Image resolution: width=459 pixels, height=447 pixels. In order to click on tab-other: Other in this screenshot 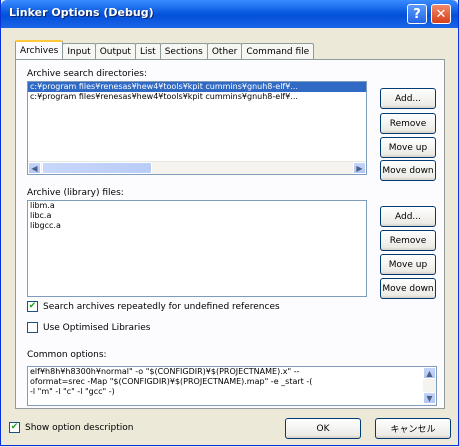, I will do `click(224, 51)`.